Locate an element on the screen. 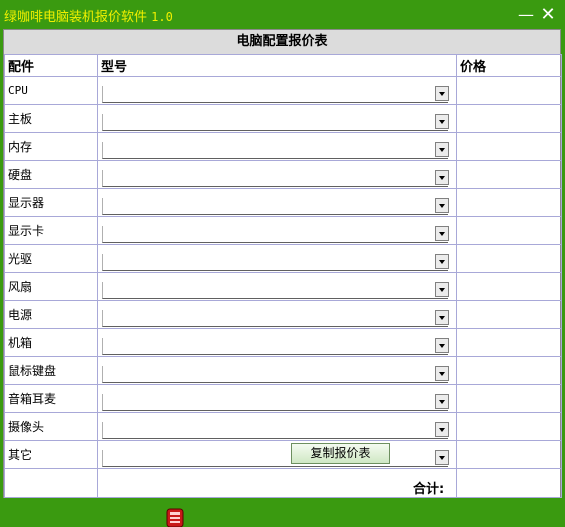 Image resolution: width=565 pixels, height=527 pixels. part-label: CPU is located at coordinates (51, 90).